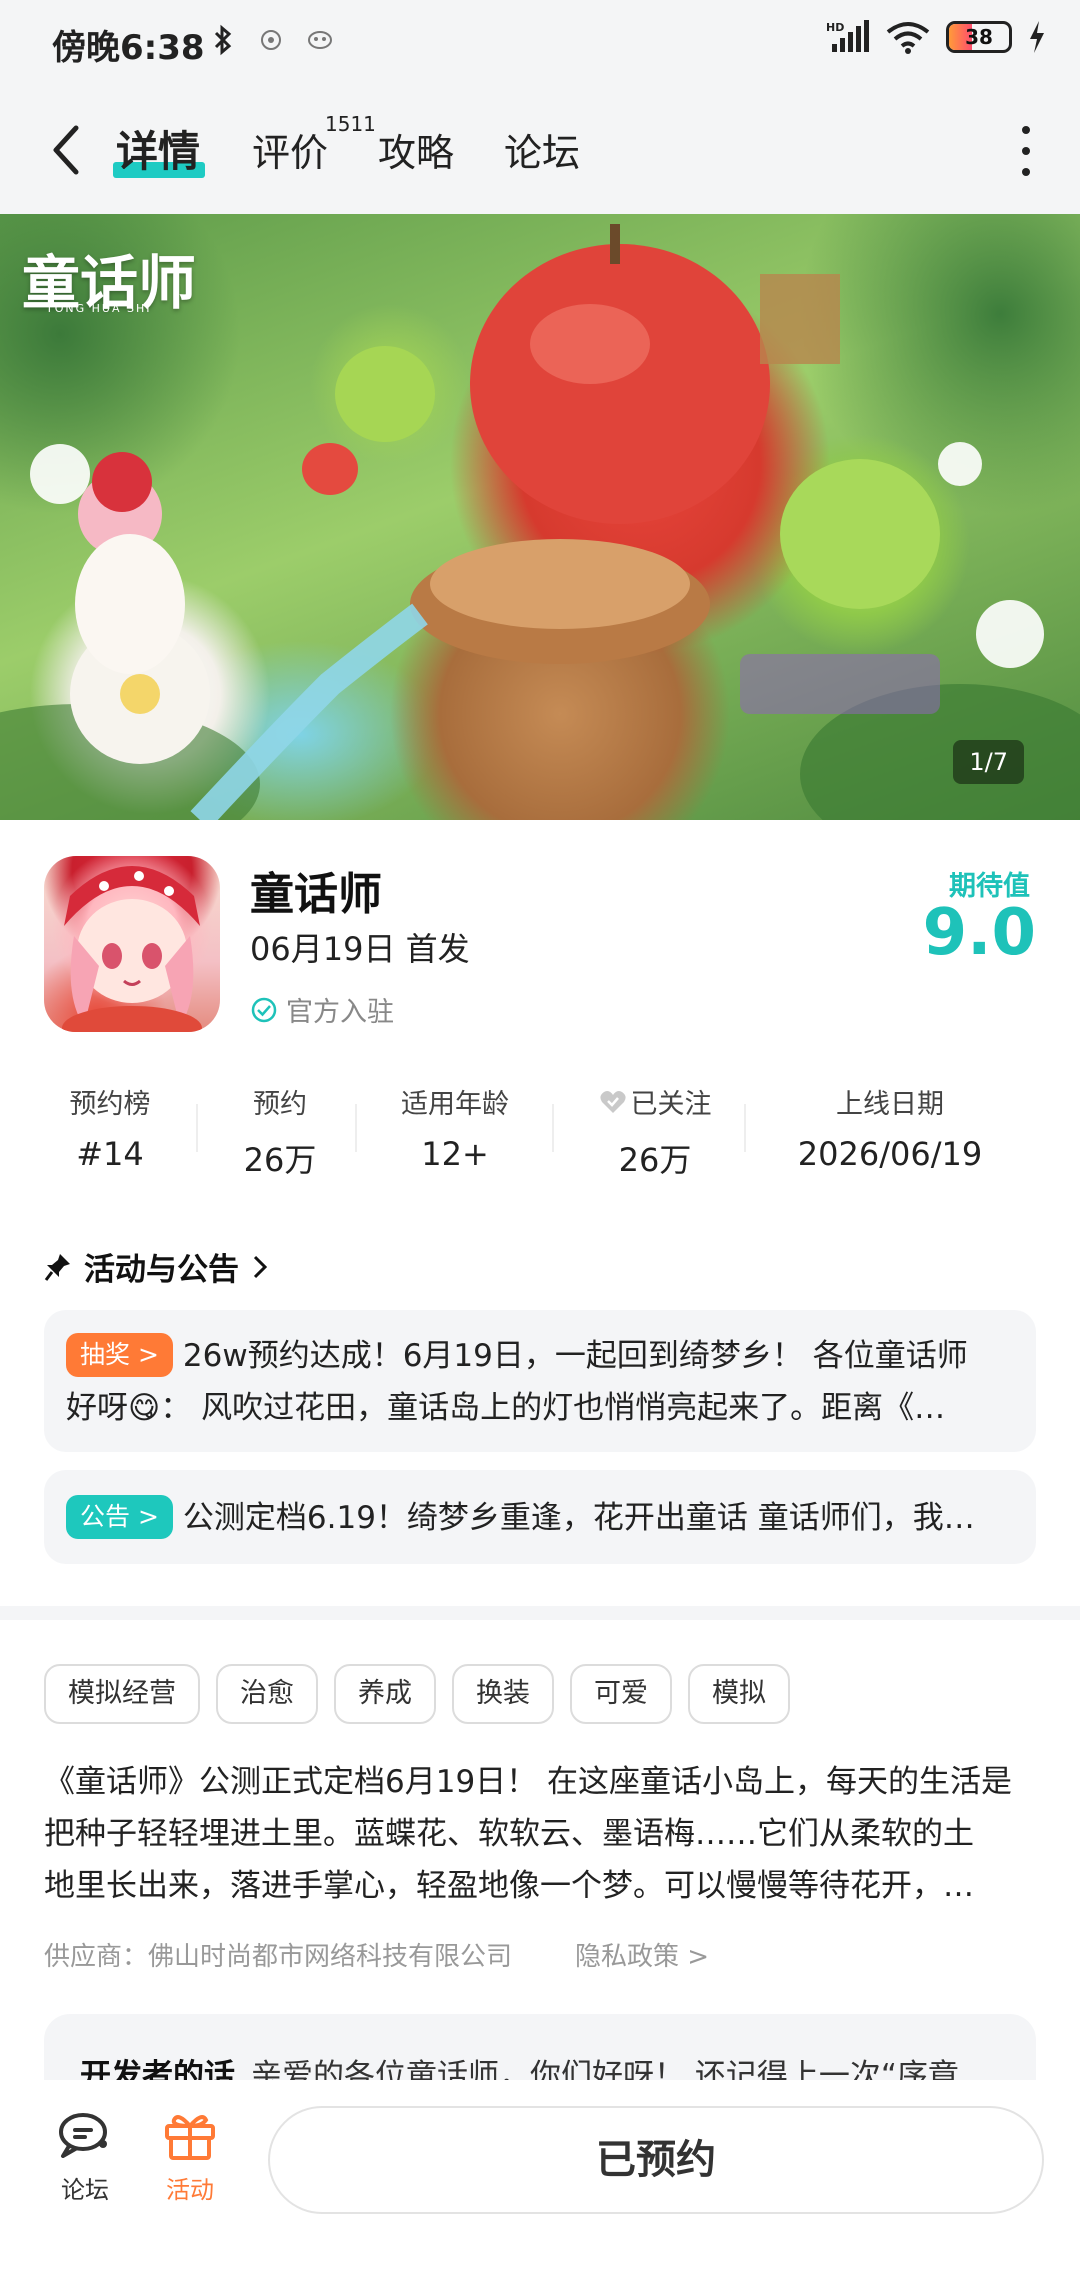  Describe the element at coordinates (223, 40) in the screenshot. I see `bluetooth-icon` at that location.